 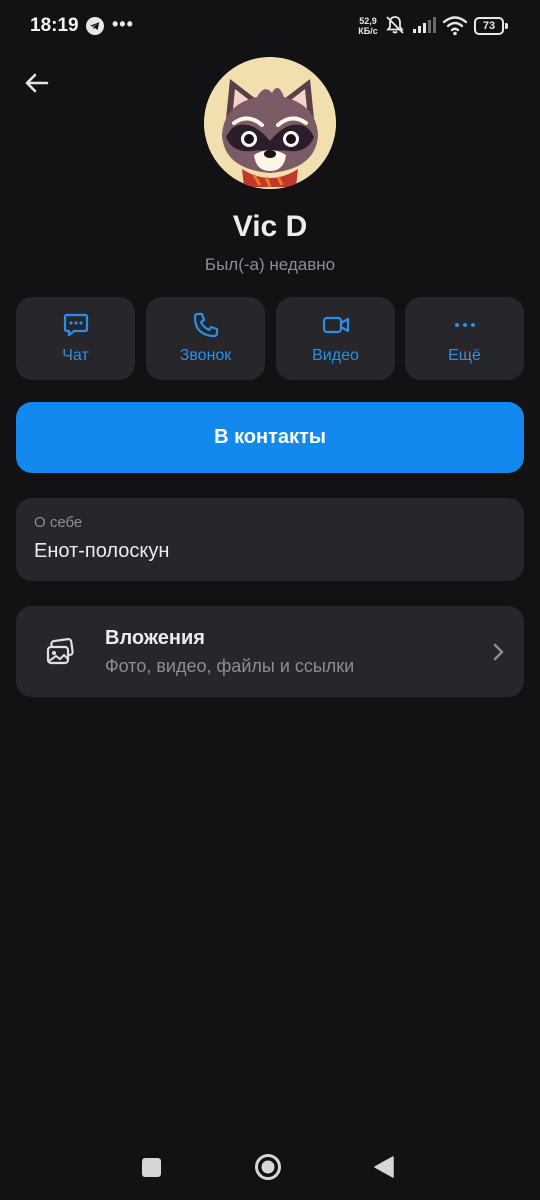 What do you see at coordinates (498, 652) in the screenshot?
I see `chevron-right-icon` at bounding box center [498, 652].